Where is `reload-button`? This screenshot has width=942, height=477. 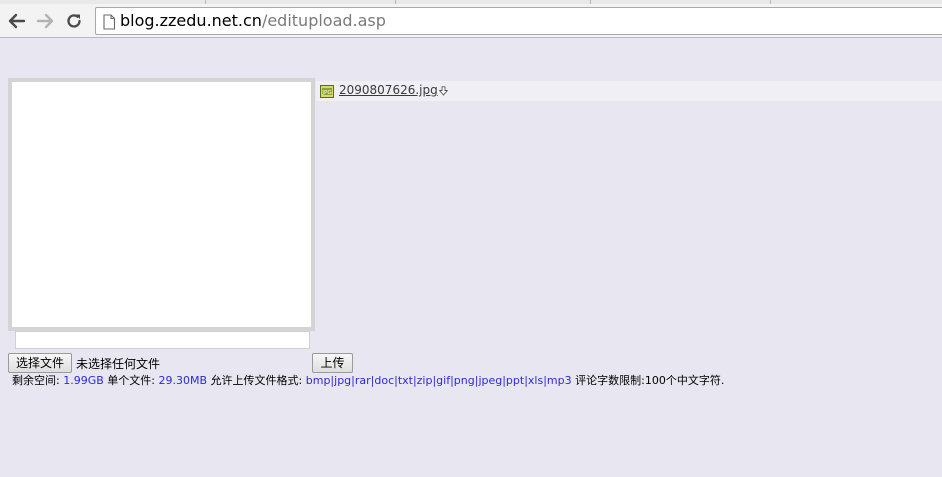 reload-button is located at coordinates (74, 21).